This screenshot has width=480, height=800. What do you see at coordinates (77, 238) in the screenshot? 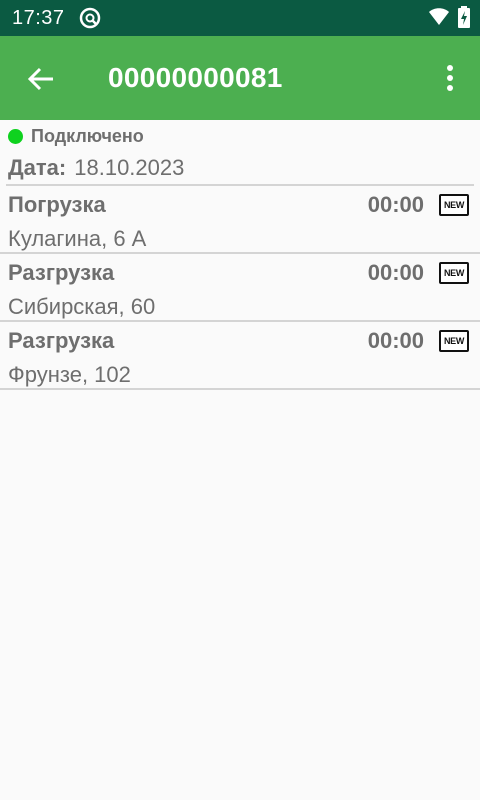
I see `stop-address: Кулагина, 6 А` at bounding box center [77, 238].